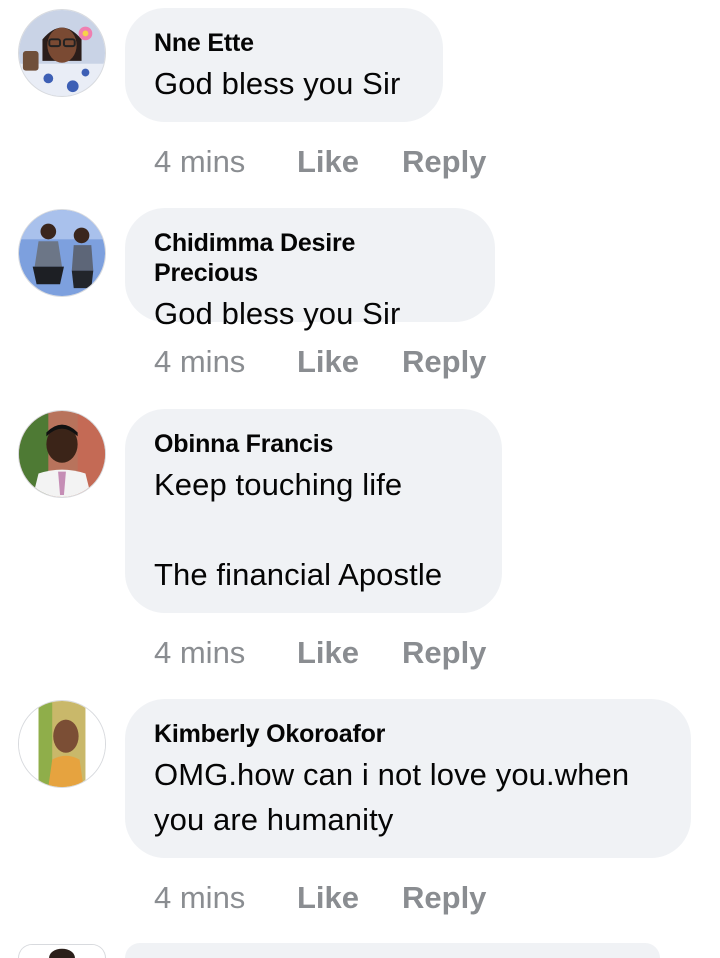  What do you see at coordinates (274, 819) in the screenshot?
I see `comment-text-line: you are humanity` at bounding box center [274, 819].